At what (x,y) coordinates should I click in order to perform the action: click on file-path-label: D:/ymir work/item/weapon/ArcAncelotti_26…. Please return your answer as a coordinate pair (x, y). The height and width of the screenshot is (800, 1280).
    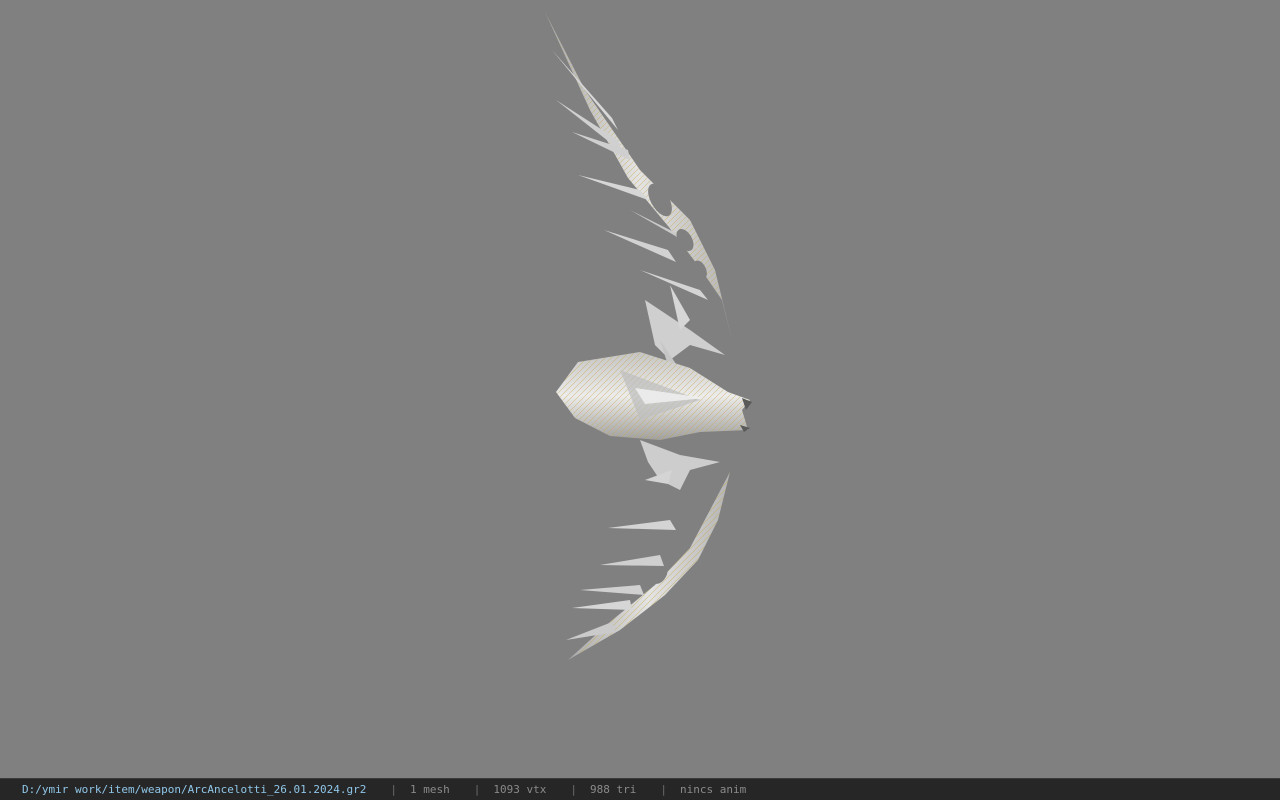
    Looking at the image, I should click on (194, 789).